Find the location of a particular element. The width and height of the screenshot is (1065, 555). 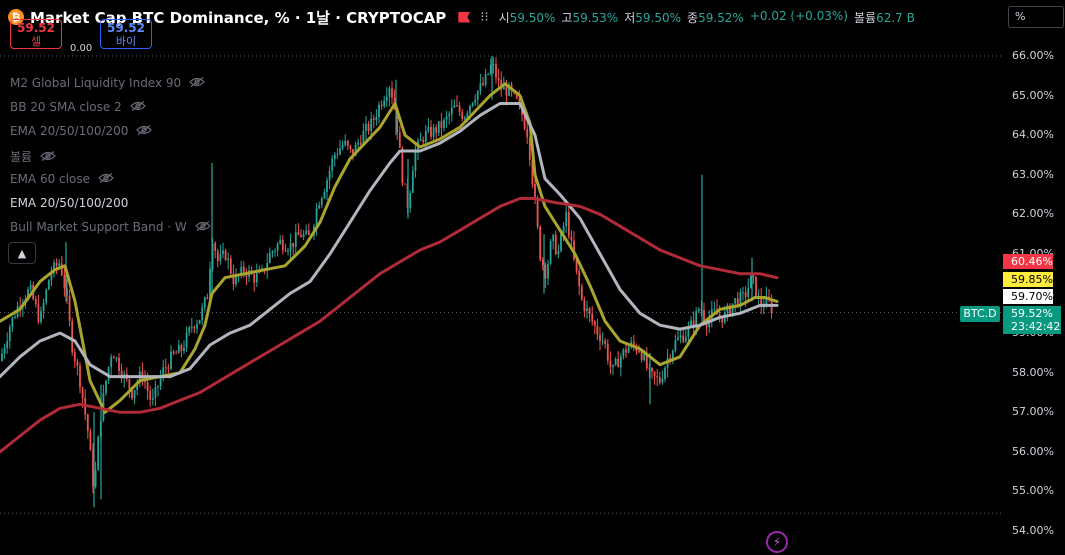

buy-button: 59.52 바이 is located at coordinates (126, 34).